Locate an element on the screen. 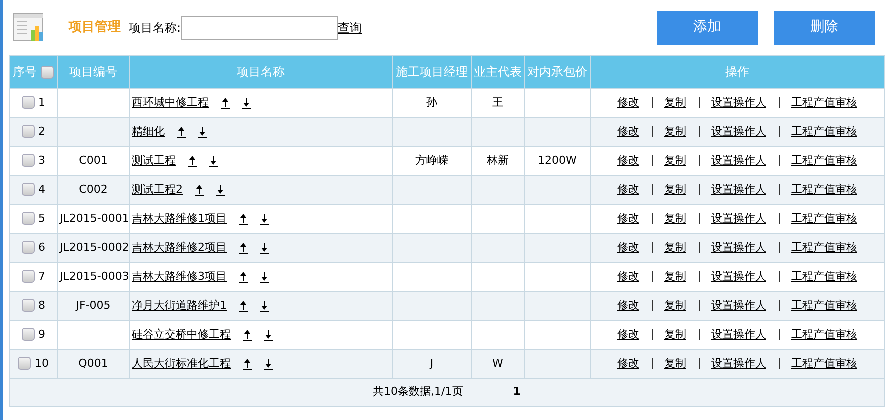 Image resolution: width=889 pixels, height=420 pixels. project-name-link: 净月大街道路维护1 is located at coordinates (179, 305).